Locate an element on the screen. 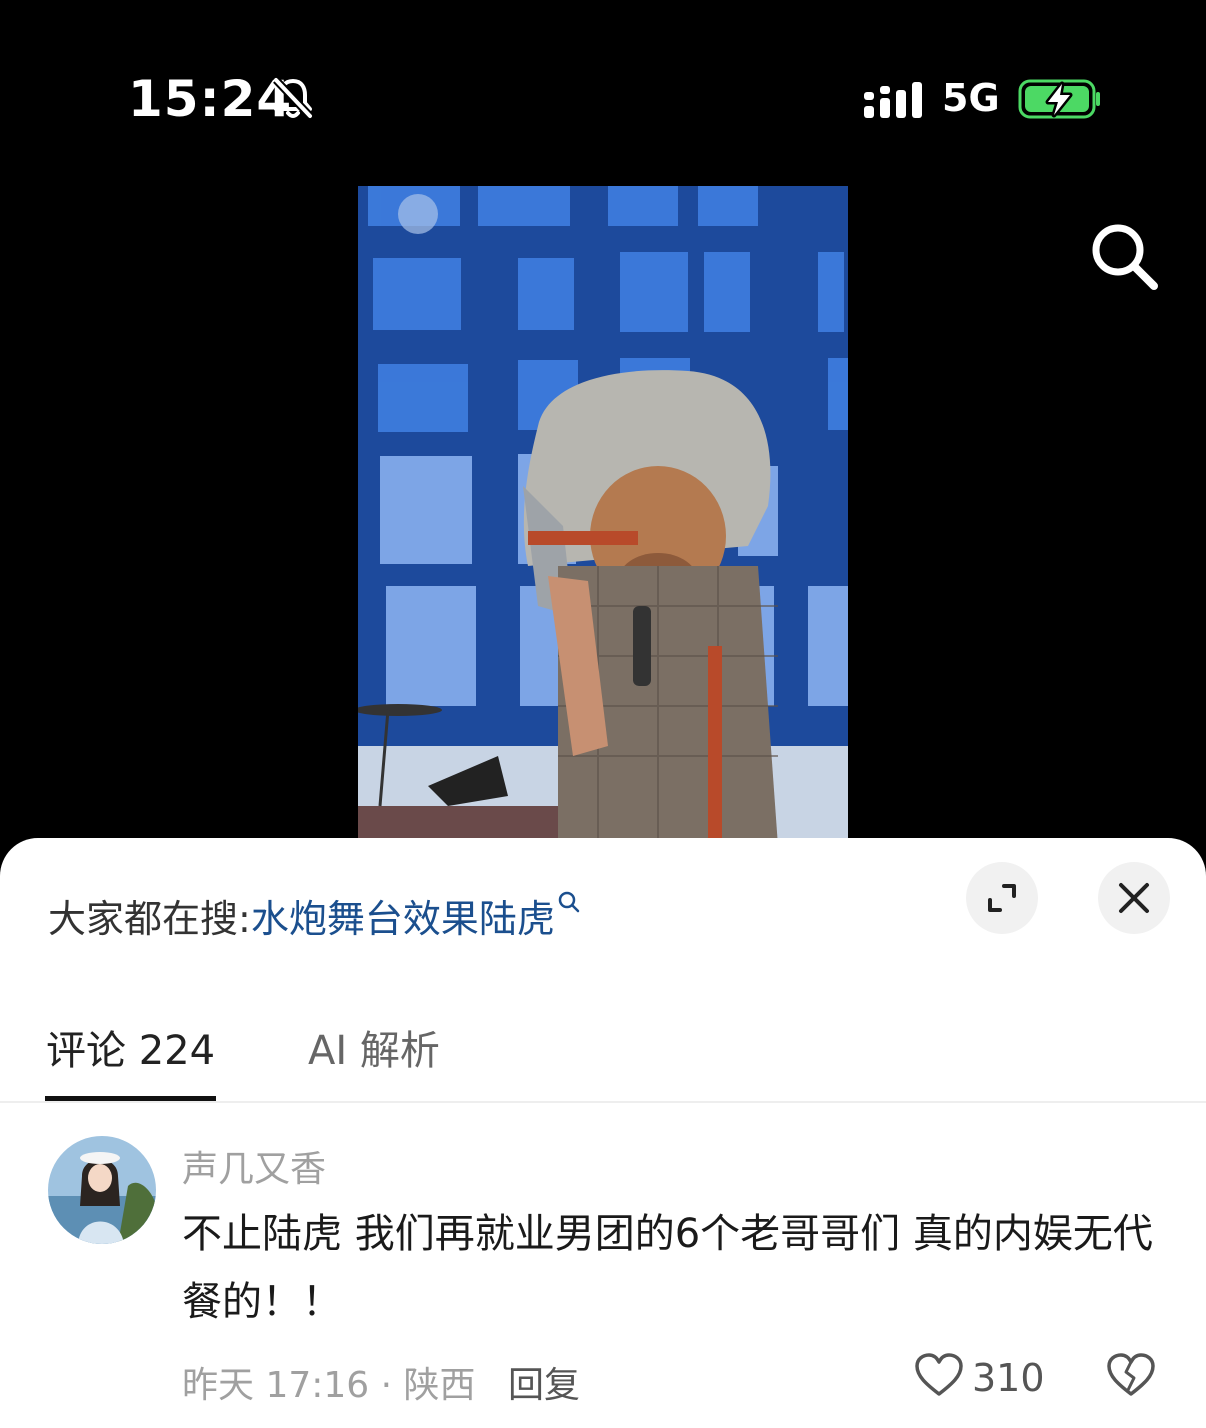 The height and width of the screenshot is (1428, 1206). battery-charging-icon is located at coordinates (1059, 99).